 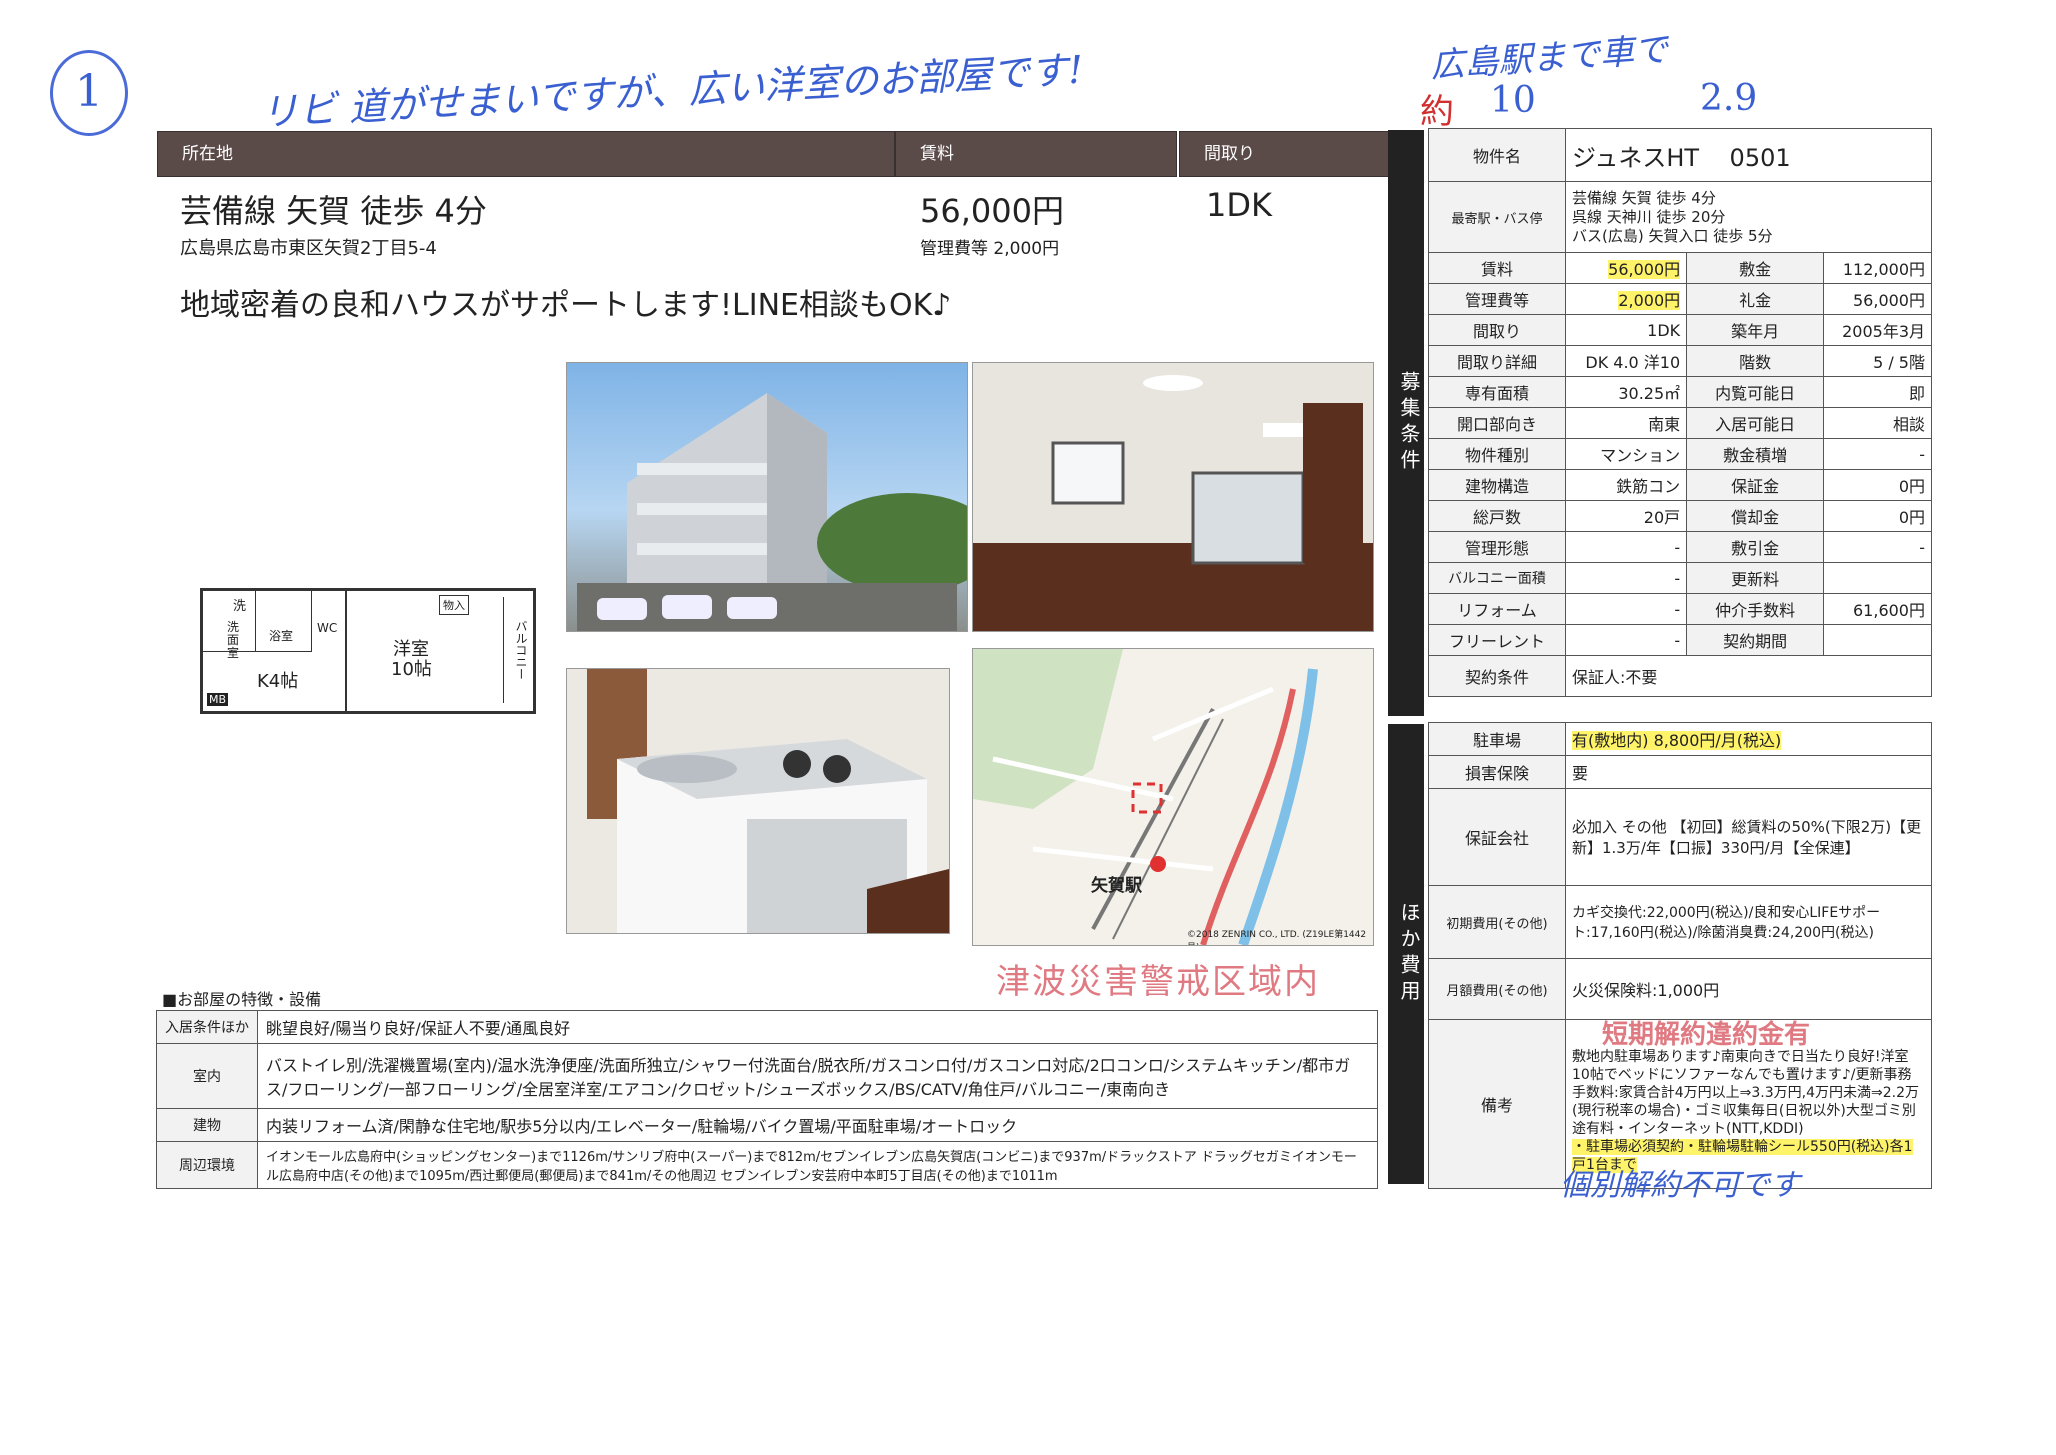 I want to click on room-photo, so click(x=1173, y=497).